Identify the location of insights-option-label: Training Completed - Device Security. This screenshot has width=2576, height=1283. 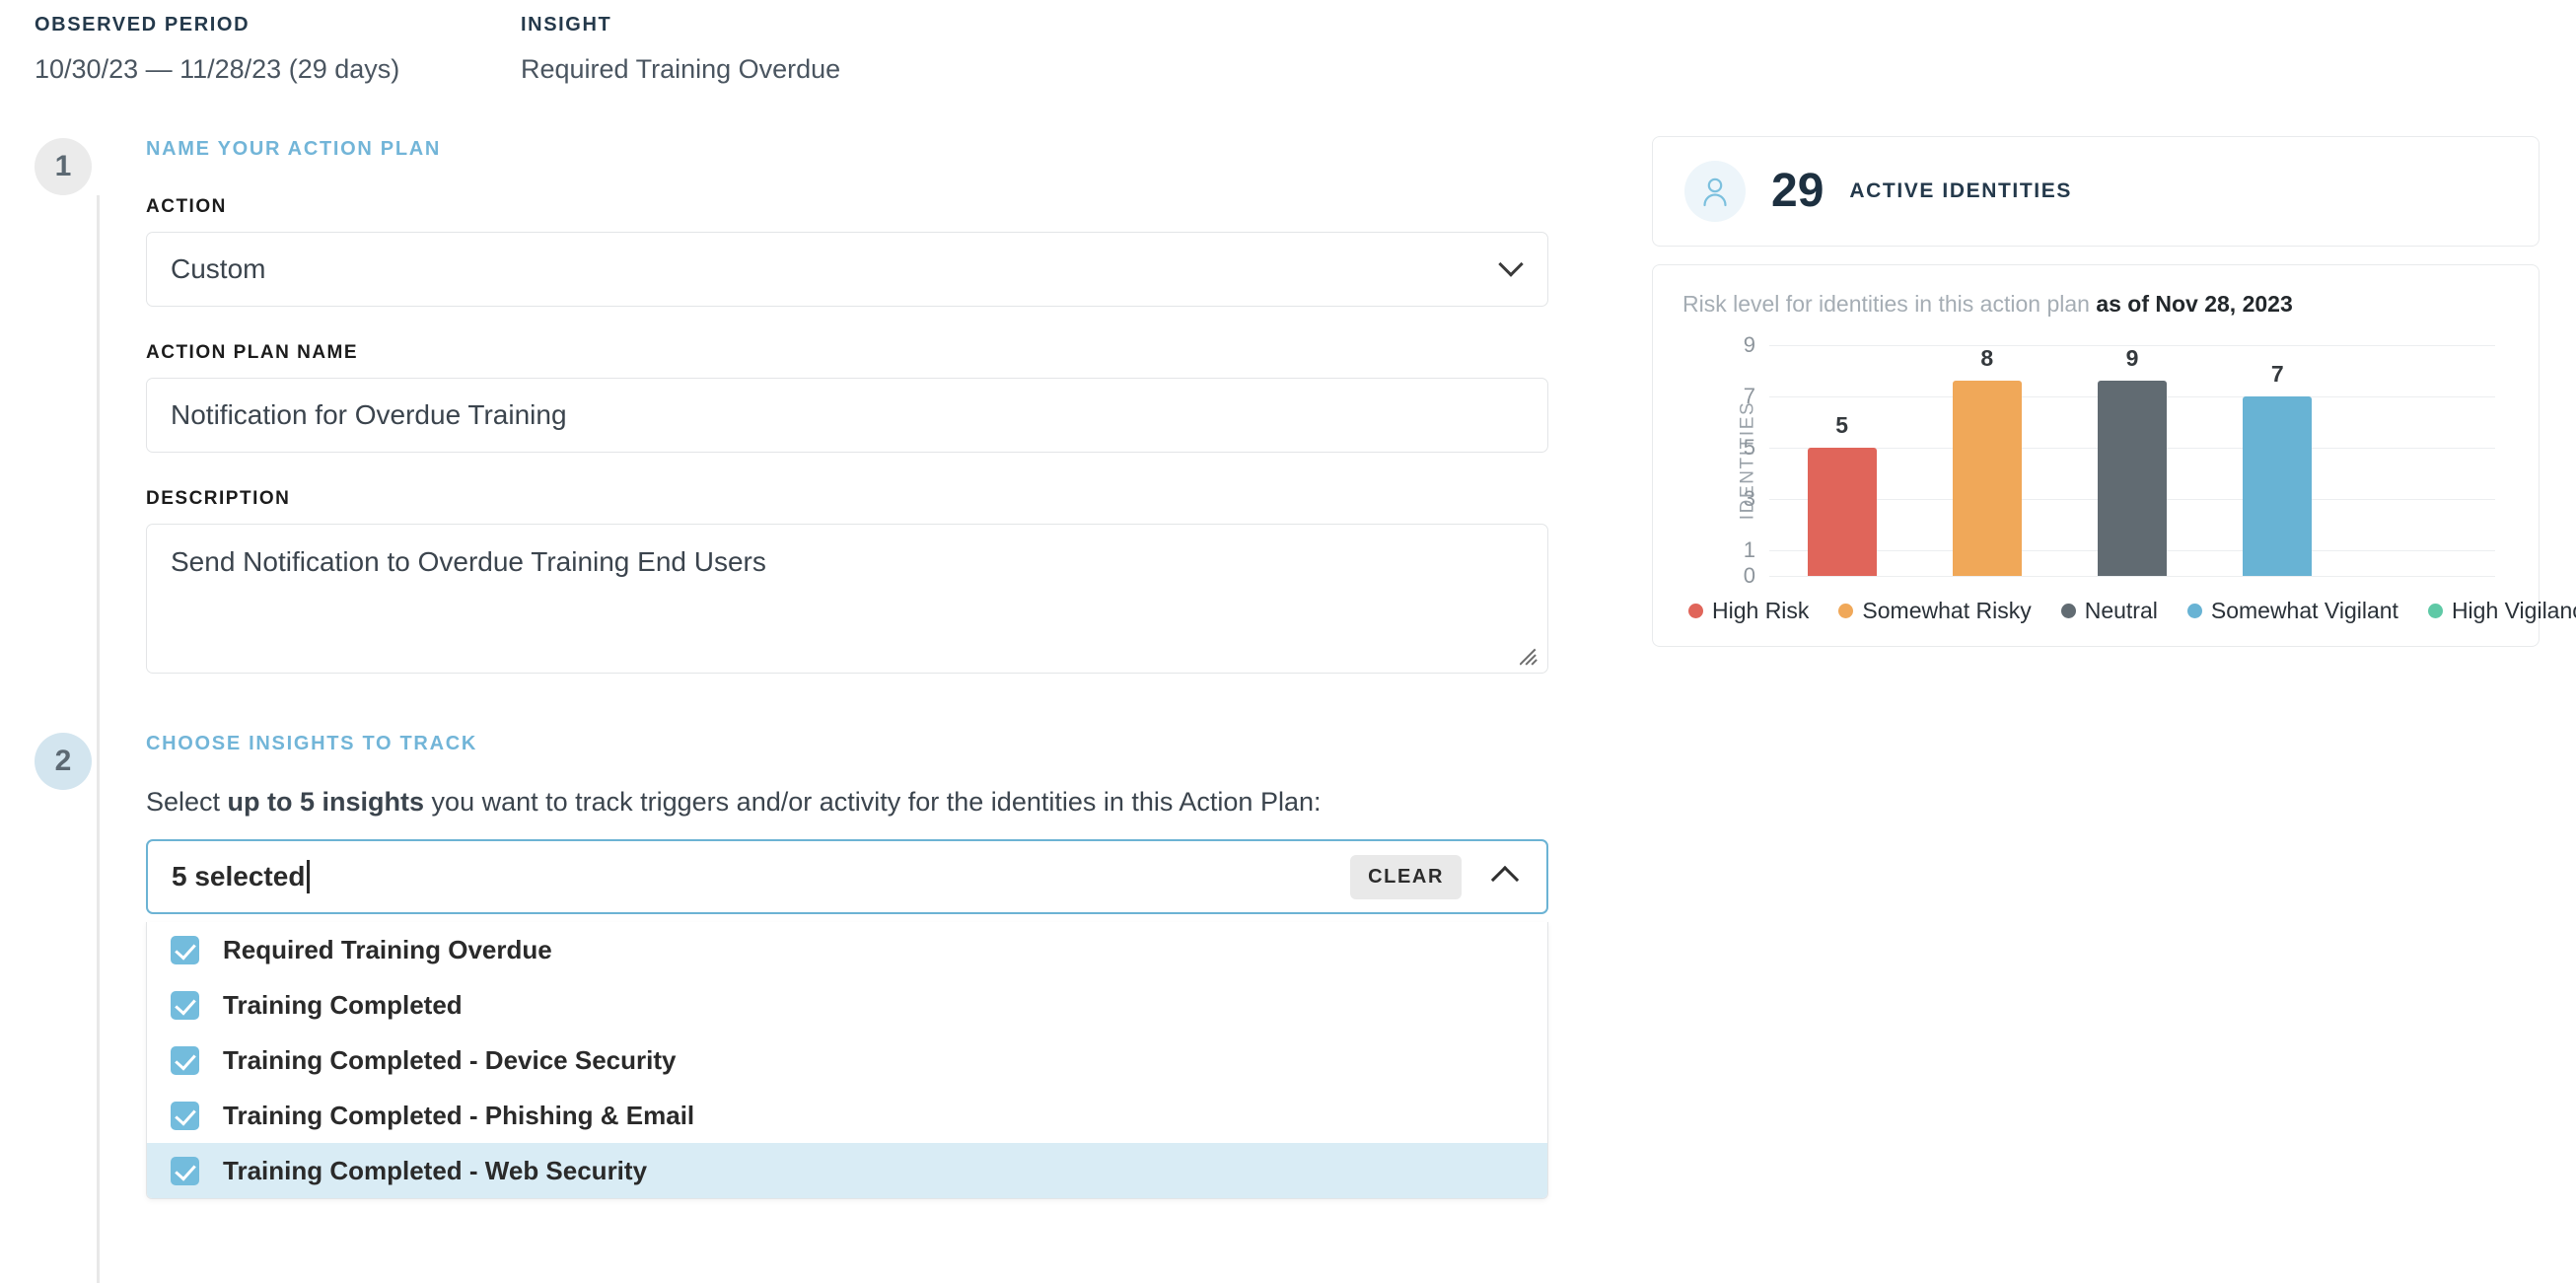
(450, 1060).